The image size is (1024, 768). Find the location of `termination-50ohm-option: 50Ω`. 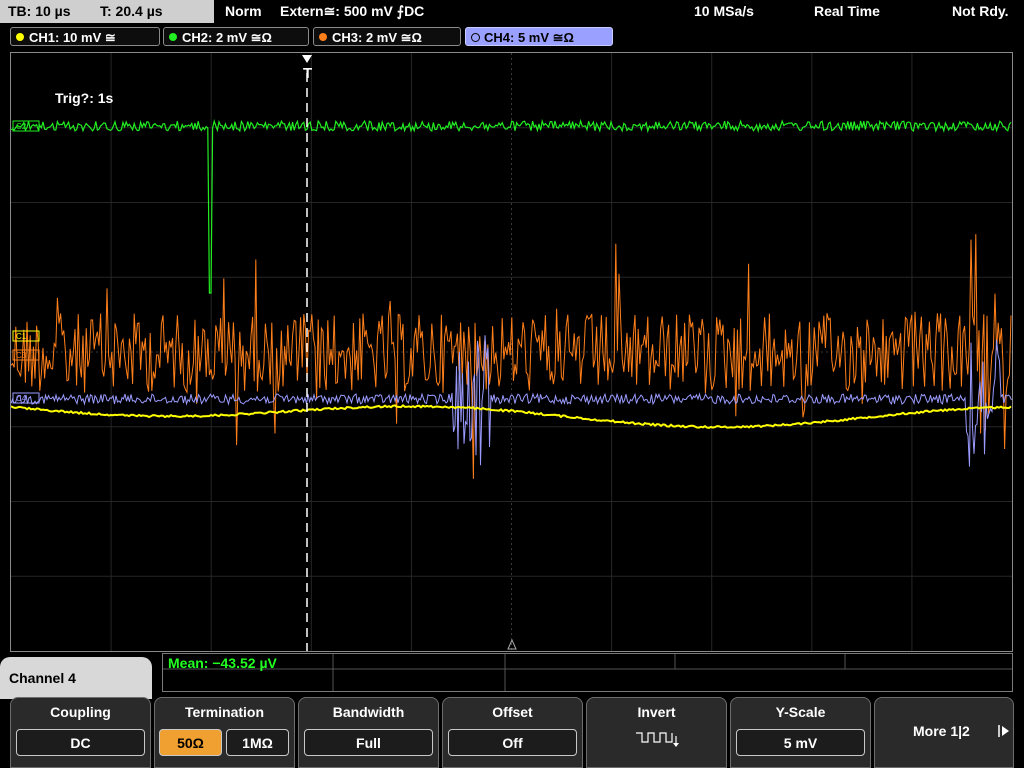

termination-50ohm-option: 50Ω is located at coordinates (190, 742).